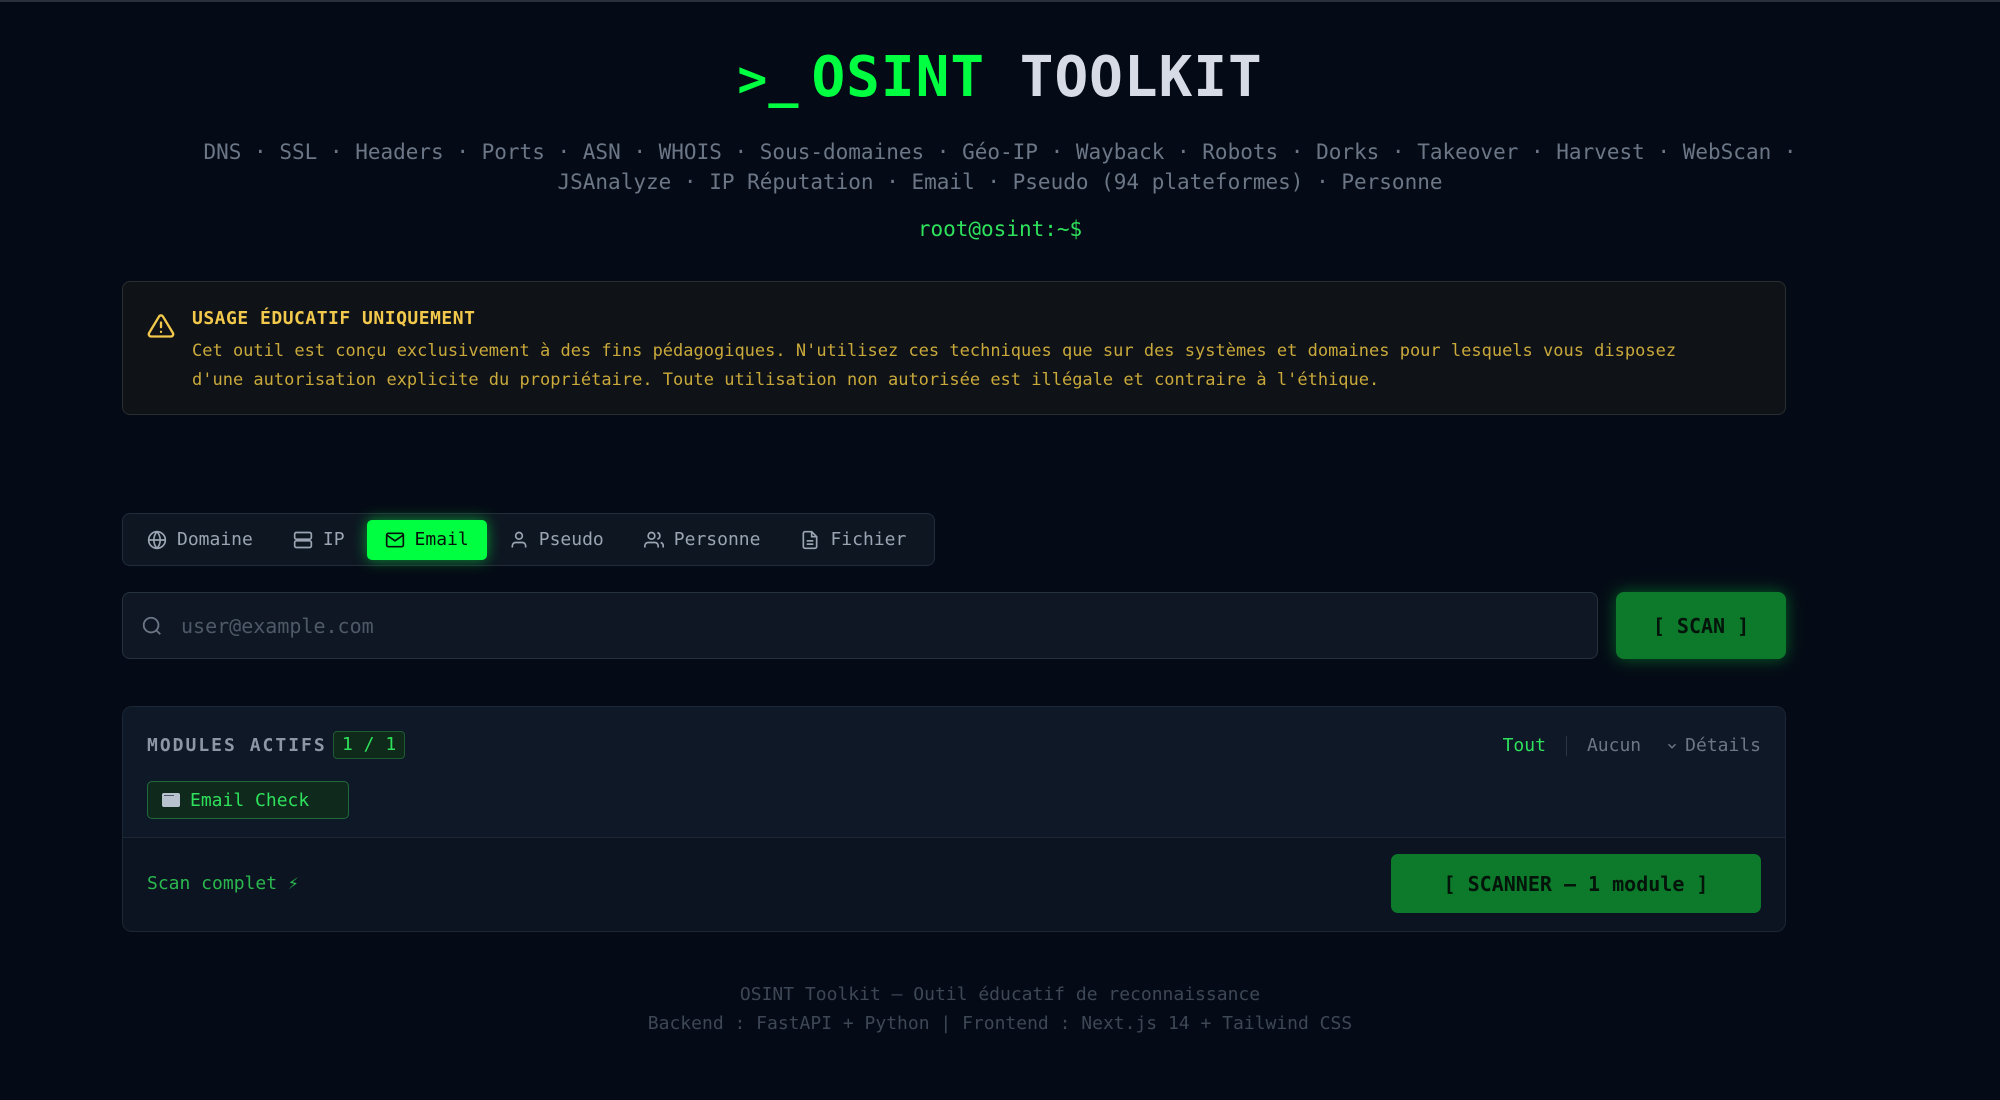  What do you see at coordinates (653, 539) in the screenshot?
I see `users-icon` at bounding box center [653, 539].